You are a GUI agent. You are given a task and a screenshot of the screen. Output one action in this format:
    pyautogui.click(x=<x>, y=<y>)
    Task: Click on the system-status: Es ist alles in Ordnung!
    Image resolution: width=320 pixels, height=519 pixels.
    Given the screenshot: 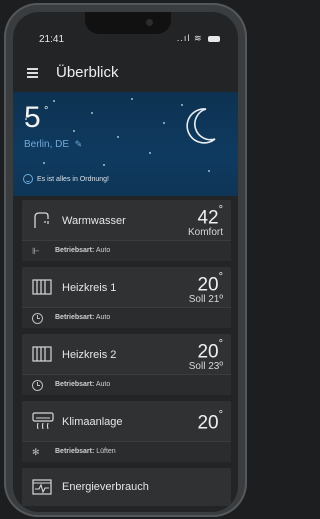 What is the action you would take?
    pyautogui.click(x=66, y=179)
    